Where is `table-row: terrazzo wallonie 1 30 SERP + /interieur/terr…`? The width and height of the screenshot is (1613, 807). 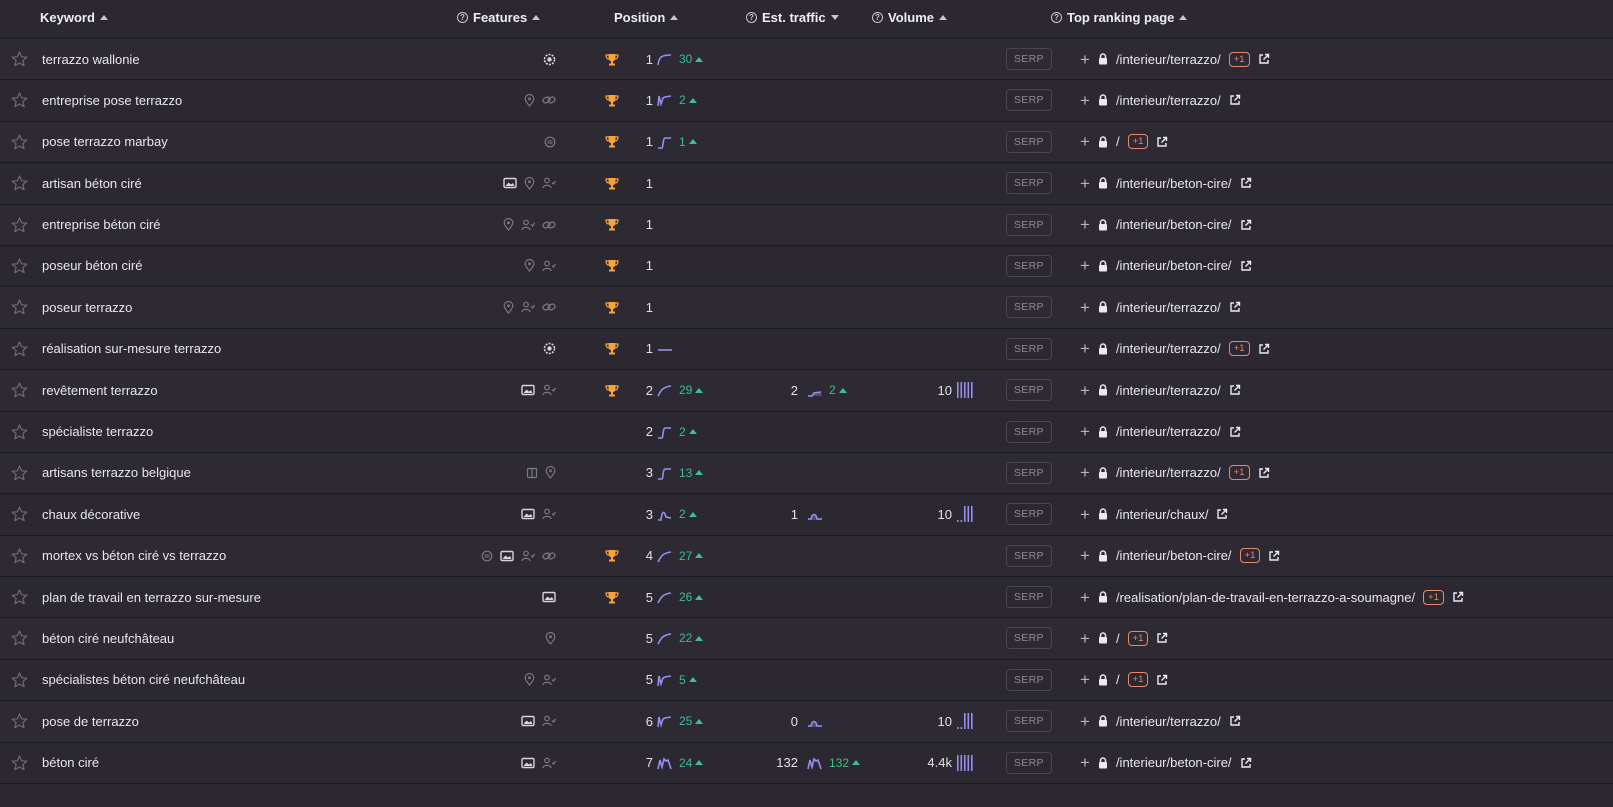
table-row: terrazzo wallonie 1 30 SERP + /interieur/terr… is located at coordinates (806, 60).